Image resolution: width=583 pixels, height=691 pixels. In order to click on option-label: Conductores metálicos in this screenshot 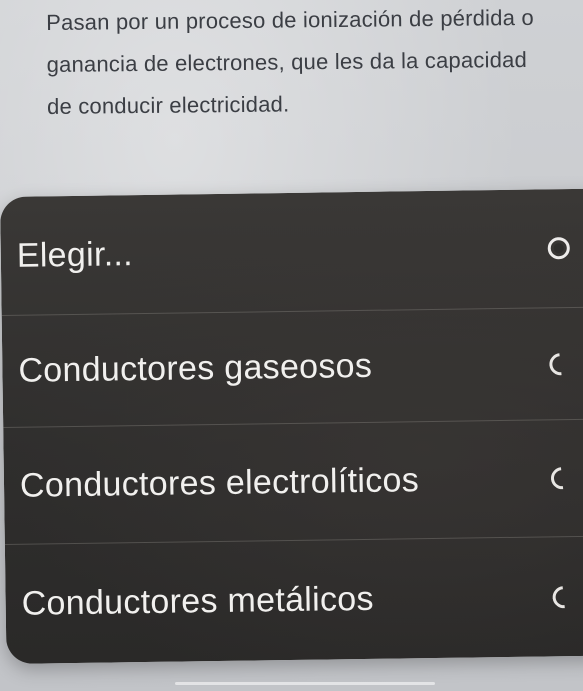, I will do `click(198, 601)`.